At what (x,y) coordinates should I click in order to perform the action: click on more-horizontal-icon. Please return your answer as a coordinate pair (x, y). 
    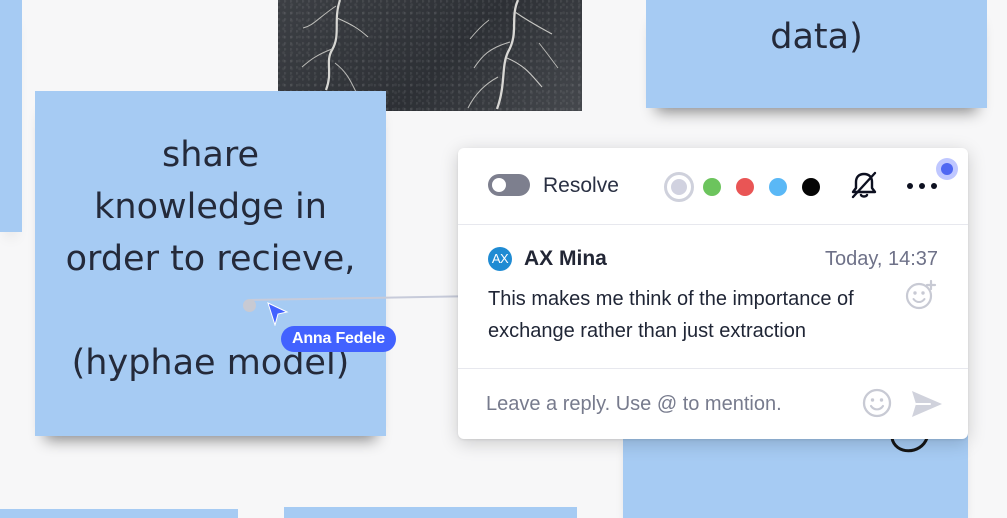
    Looking at the image, I should click on (922, 186).